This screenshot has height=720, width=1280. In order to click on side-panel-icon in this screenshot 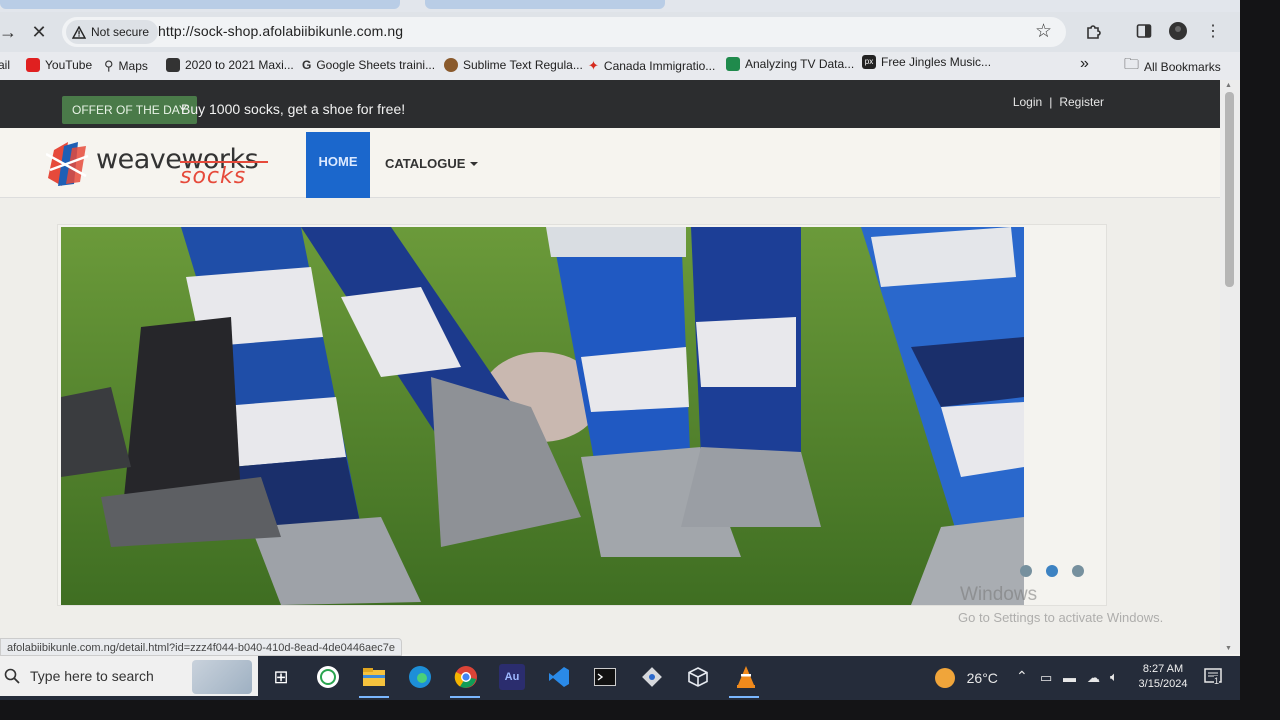, I will do `click(1144, 31)`.